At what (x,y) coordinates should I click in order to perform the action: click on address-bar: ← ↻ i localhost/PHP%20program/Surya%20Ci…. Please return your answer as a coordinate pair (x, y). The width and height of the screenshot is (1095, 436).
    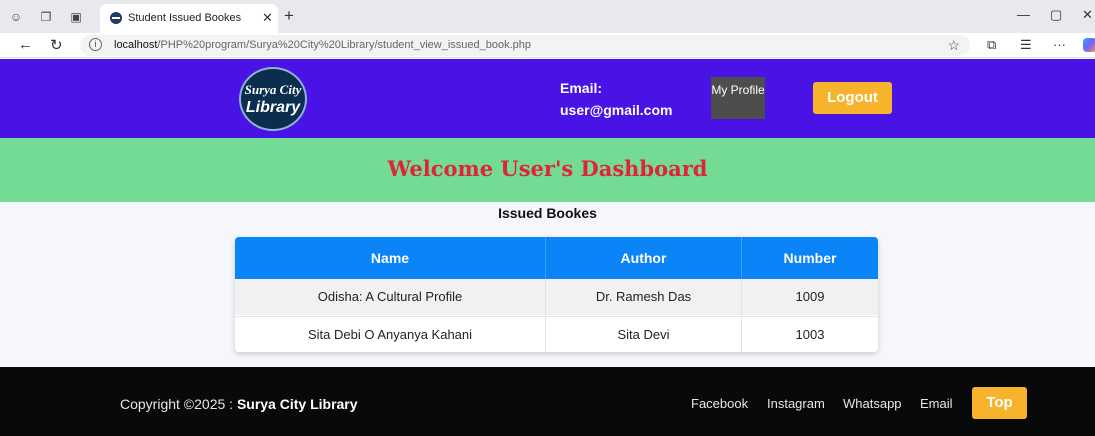
    Looking at the image, I should click on (547, 45).